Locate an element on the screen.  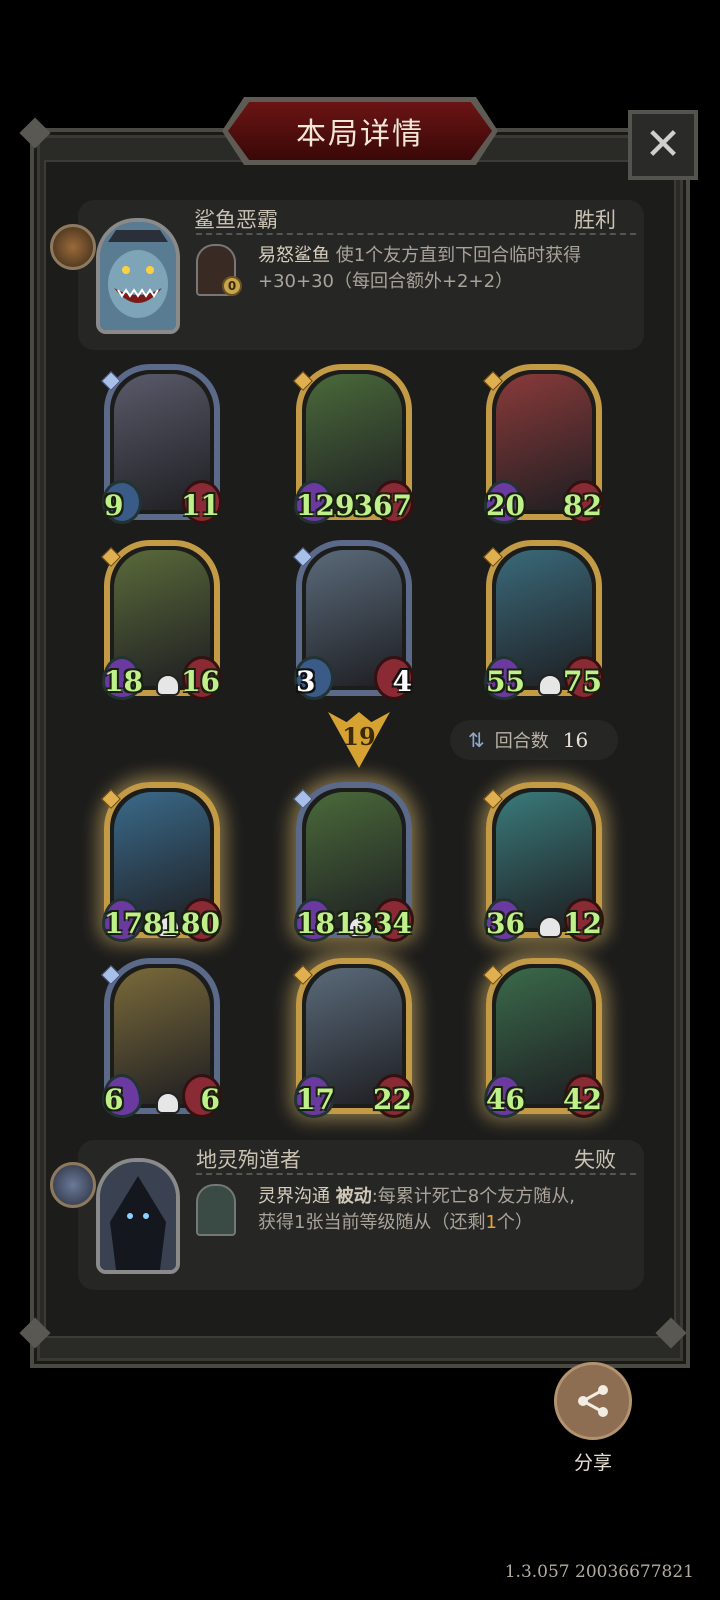
hero-power-desc-1: :每累计死亡8个友方随从, is located at coordinates (473, 1196).